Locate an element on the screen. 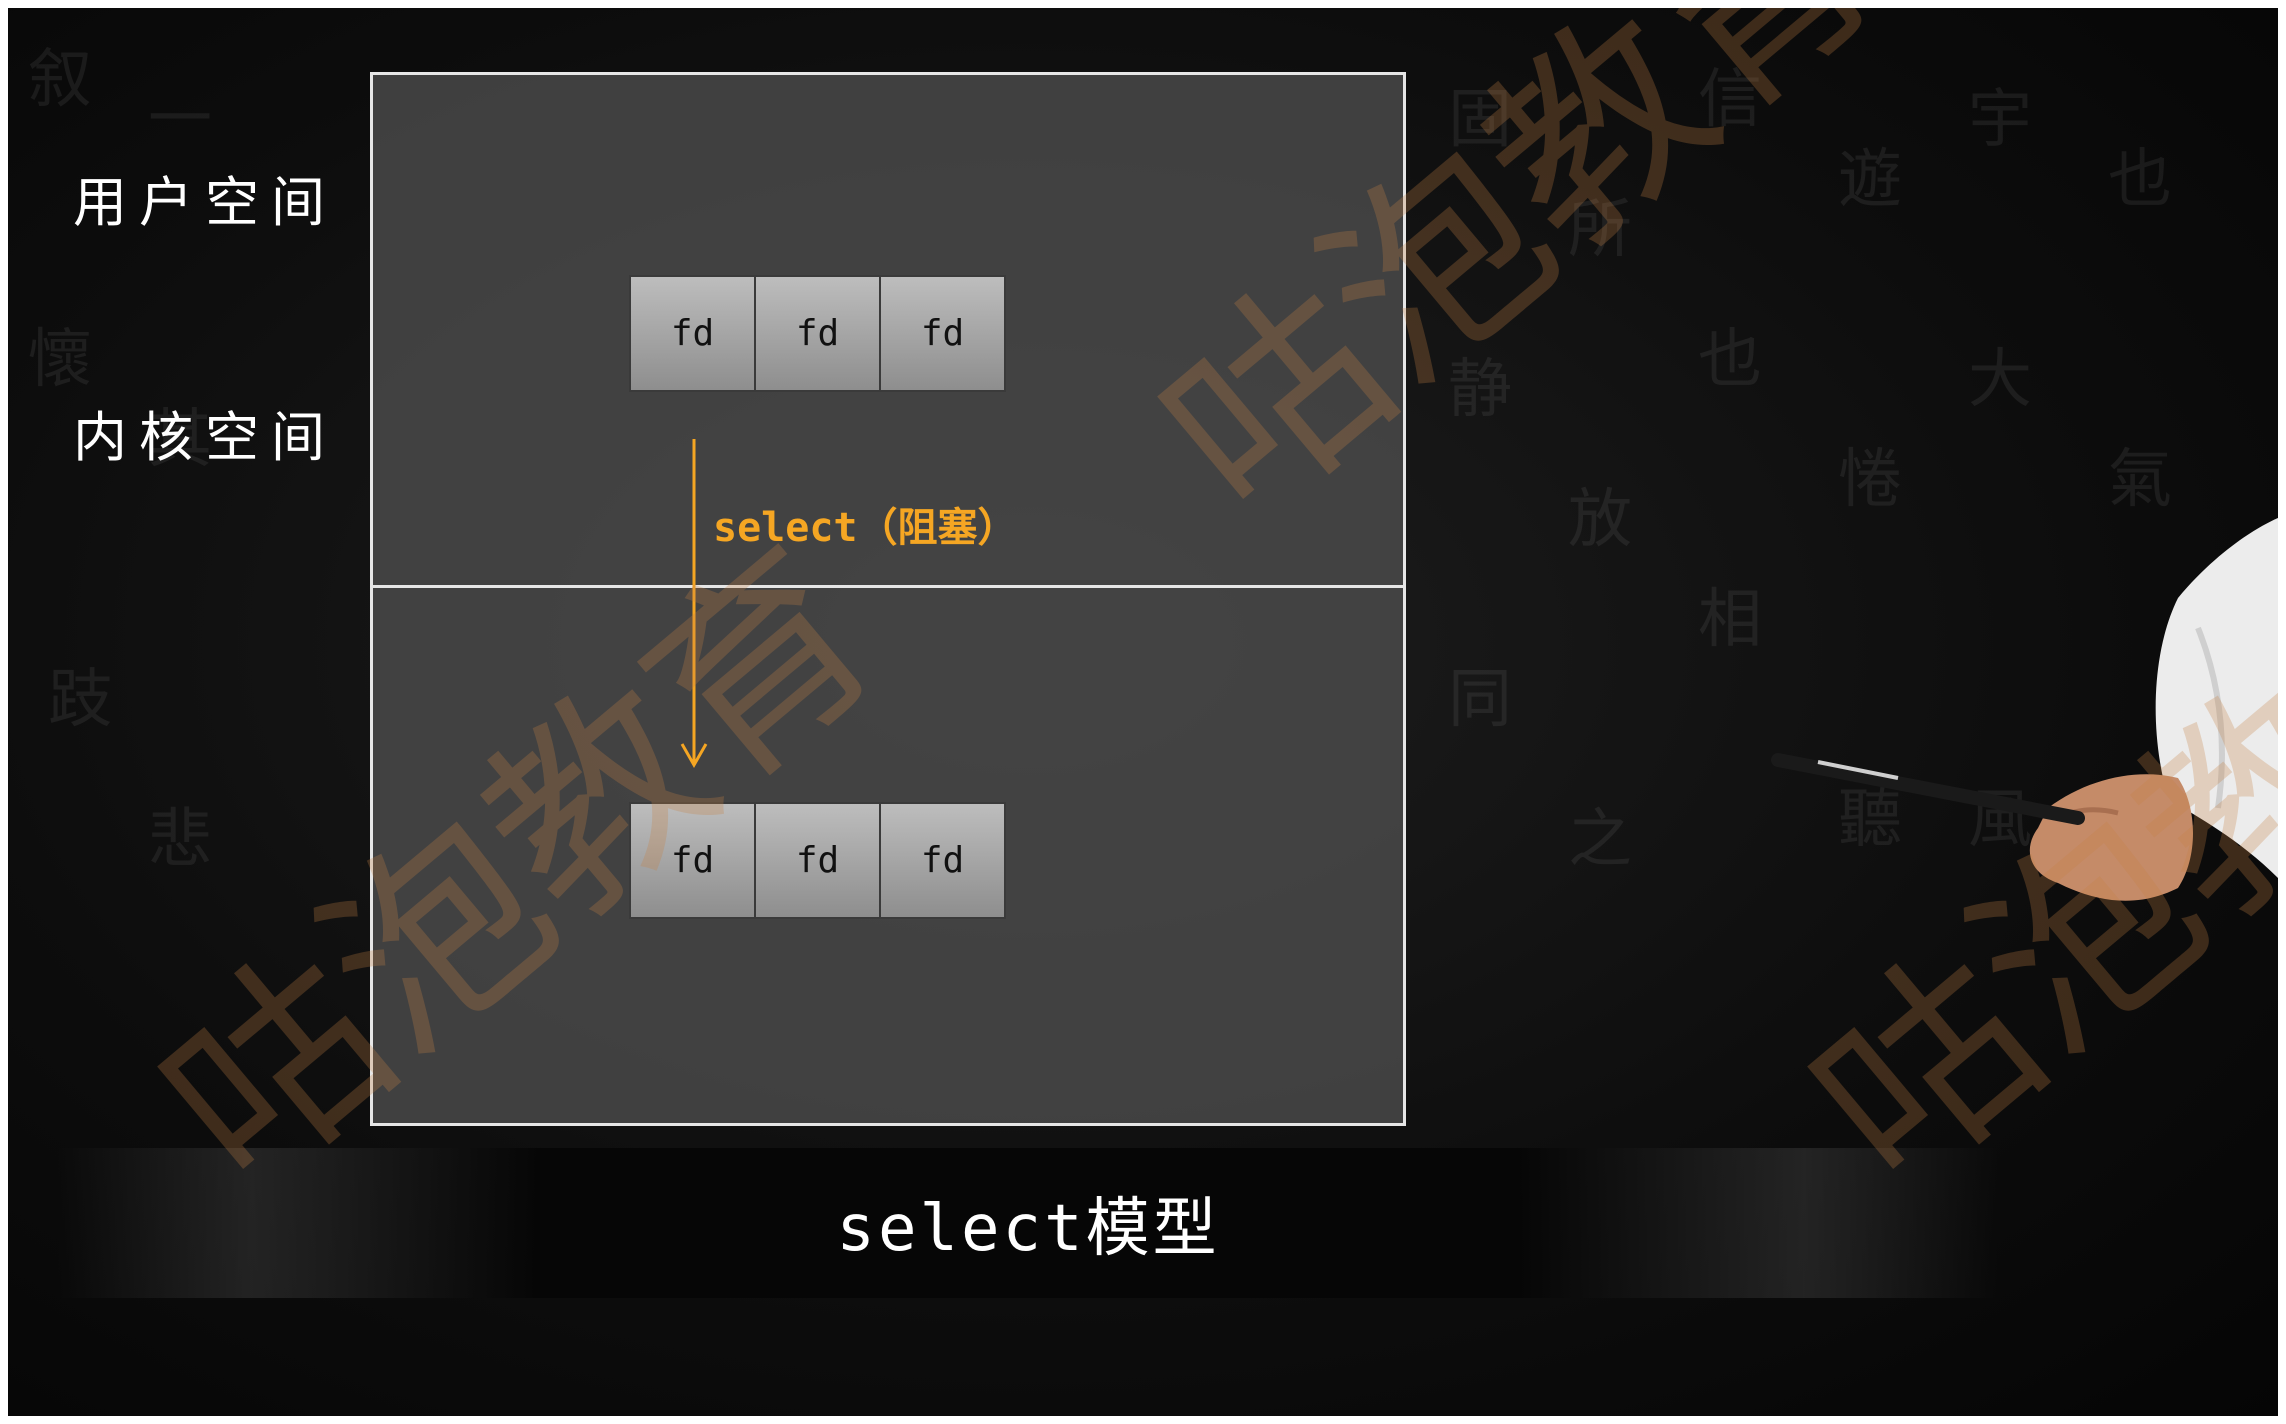  user-fd-row: fd fd fd is located at coordinates (817, 333).